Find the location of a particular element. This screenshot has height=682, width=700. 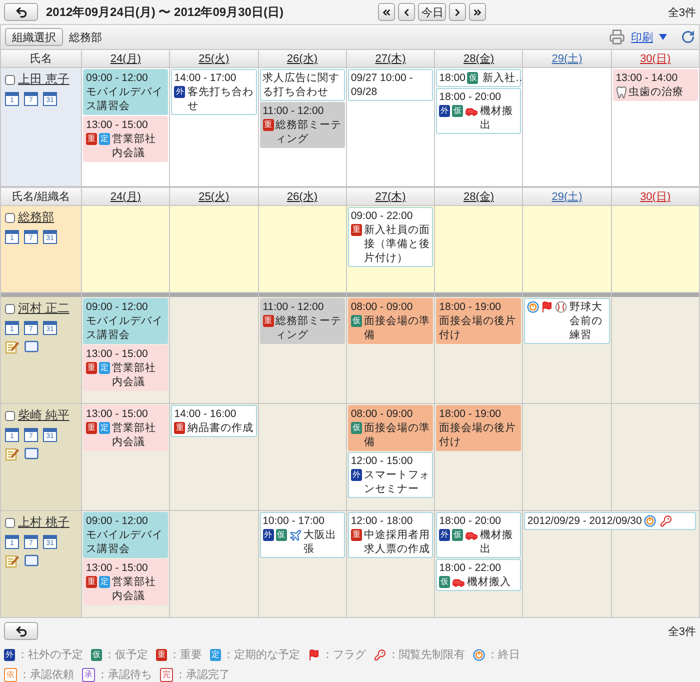

first-week-button is located at coordinates (387, 12).